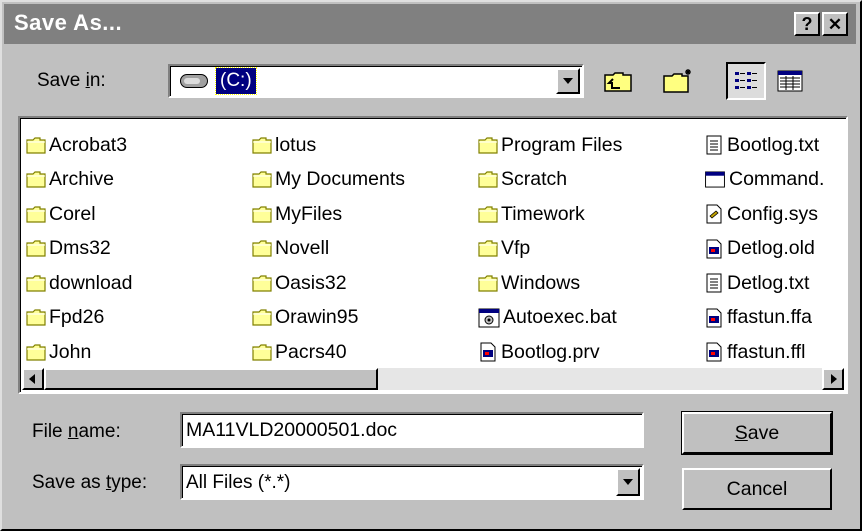  I want to click on horizontal-scrollbar, so click(433, 379).